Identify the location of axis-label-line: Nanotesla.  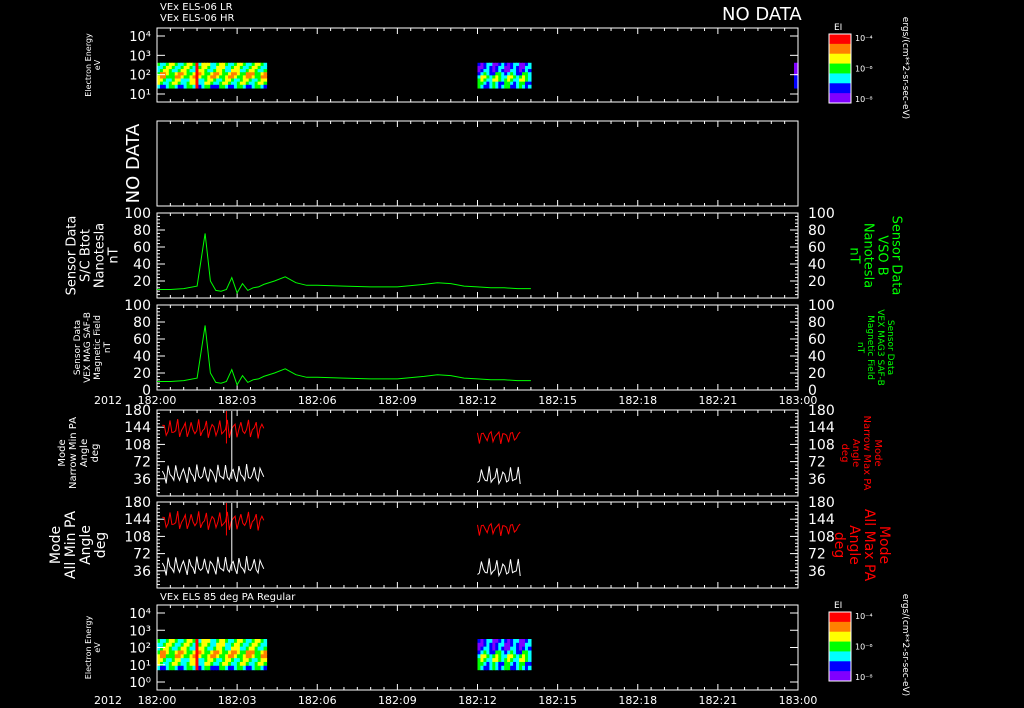
(99, 255).